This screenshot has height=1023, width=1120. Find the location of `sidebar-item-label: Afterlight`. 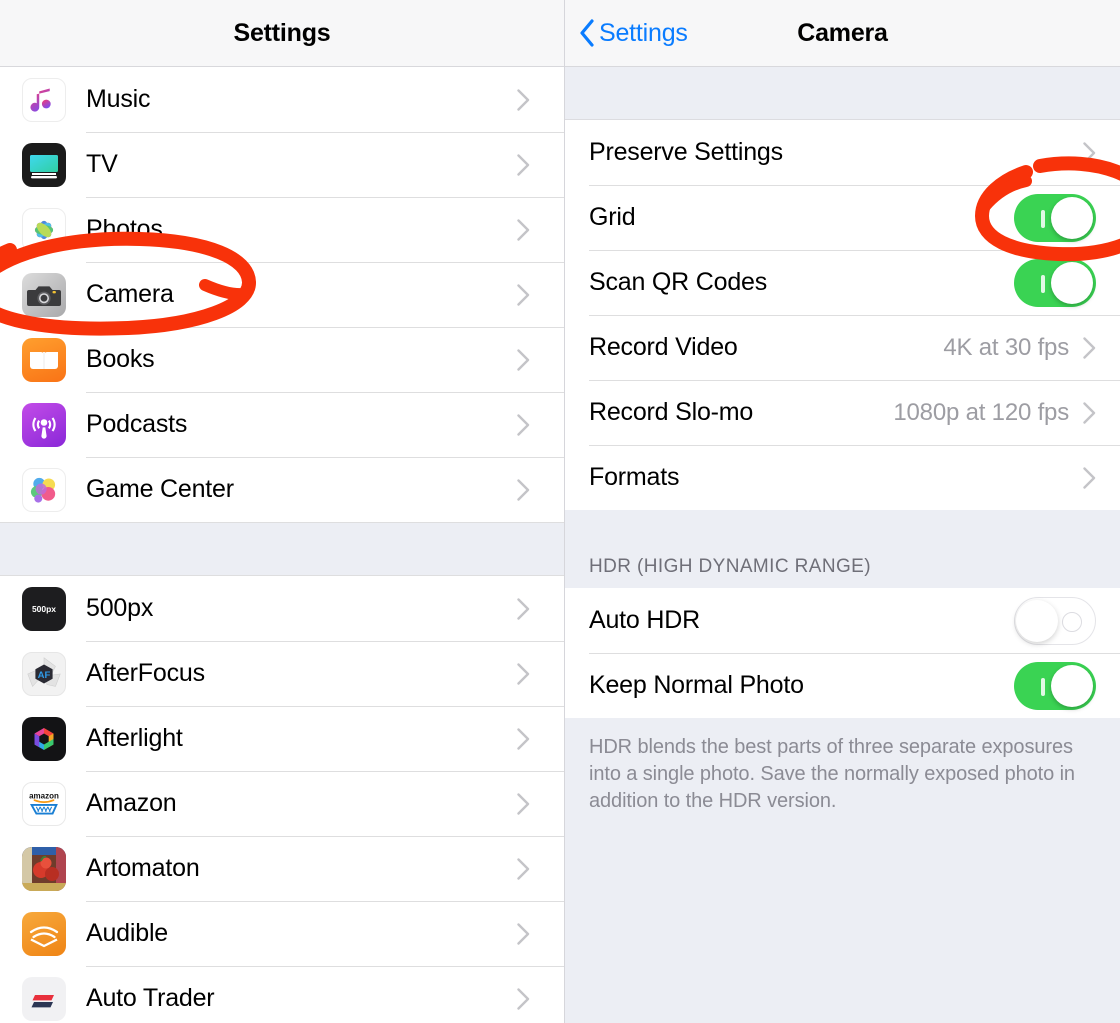

sidebar-item-label: Afterlight is located at coordinates (134, 738).